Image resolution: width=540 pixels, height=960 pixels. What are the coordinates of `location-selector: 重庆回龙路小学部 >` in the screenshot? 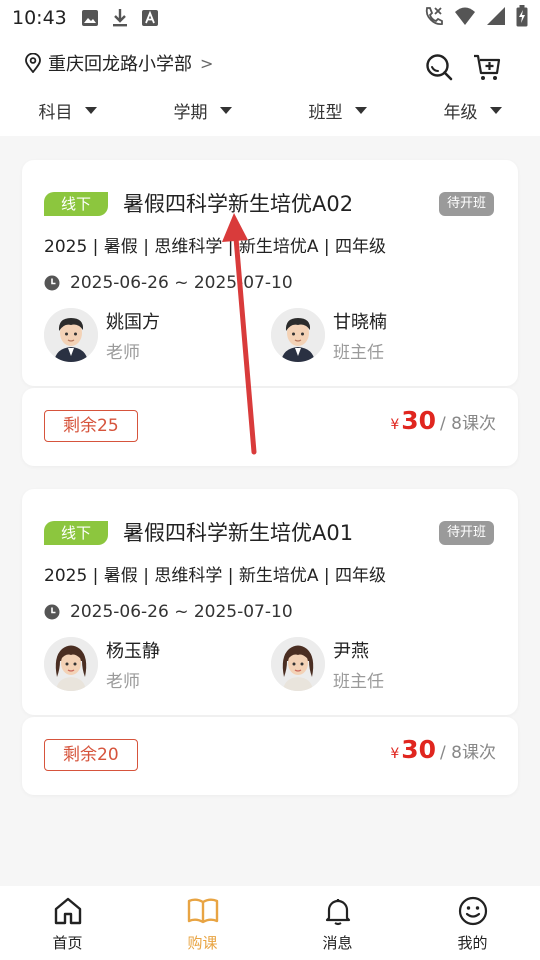 It's located at (118, 63).